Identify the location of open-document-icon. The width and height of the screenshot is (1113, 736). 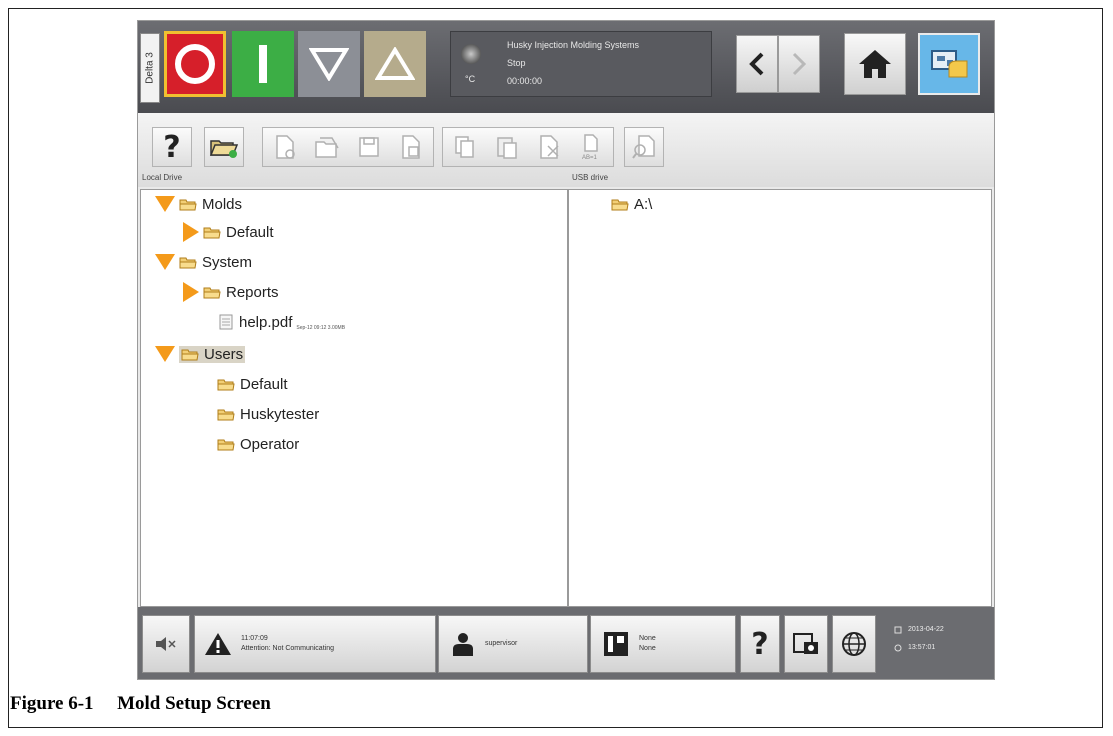
(327, 147).